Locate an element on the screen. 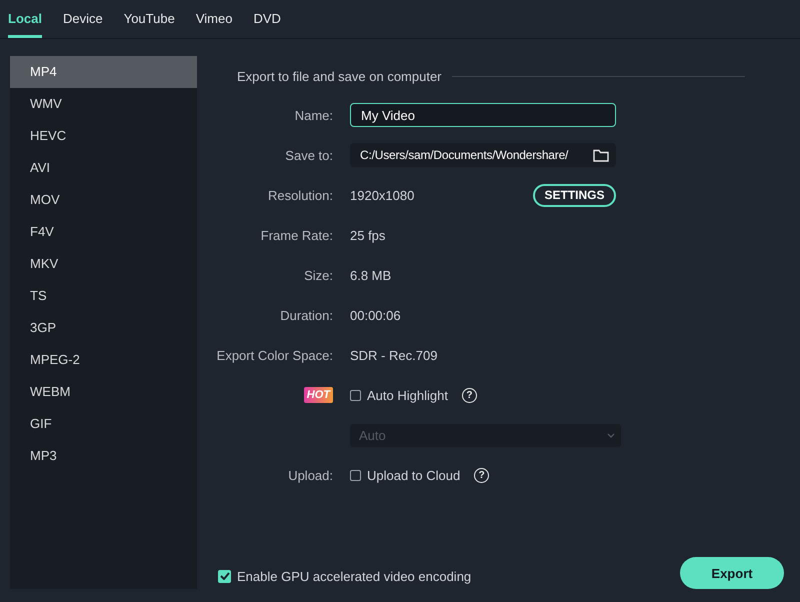 The width and height of the screenshot is (800, 602). field-value: SDR - Rec.709 is located at coordinates (394, 355).